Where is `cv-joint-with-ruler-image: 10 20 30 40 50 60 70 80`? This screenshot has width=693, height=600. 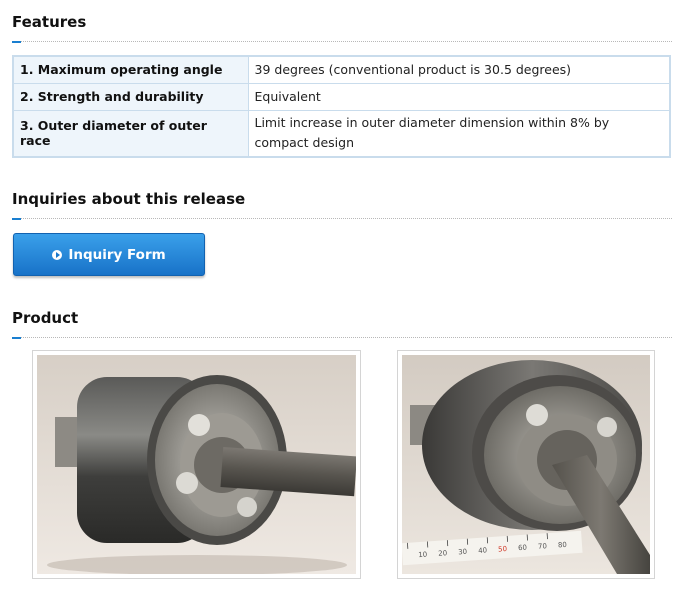
cv-joint-with-ruler-image: 10 20 30 40 50 60 70 80 is located at coordinates (526, 464).